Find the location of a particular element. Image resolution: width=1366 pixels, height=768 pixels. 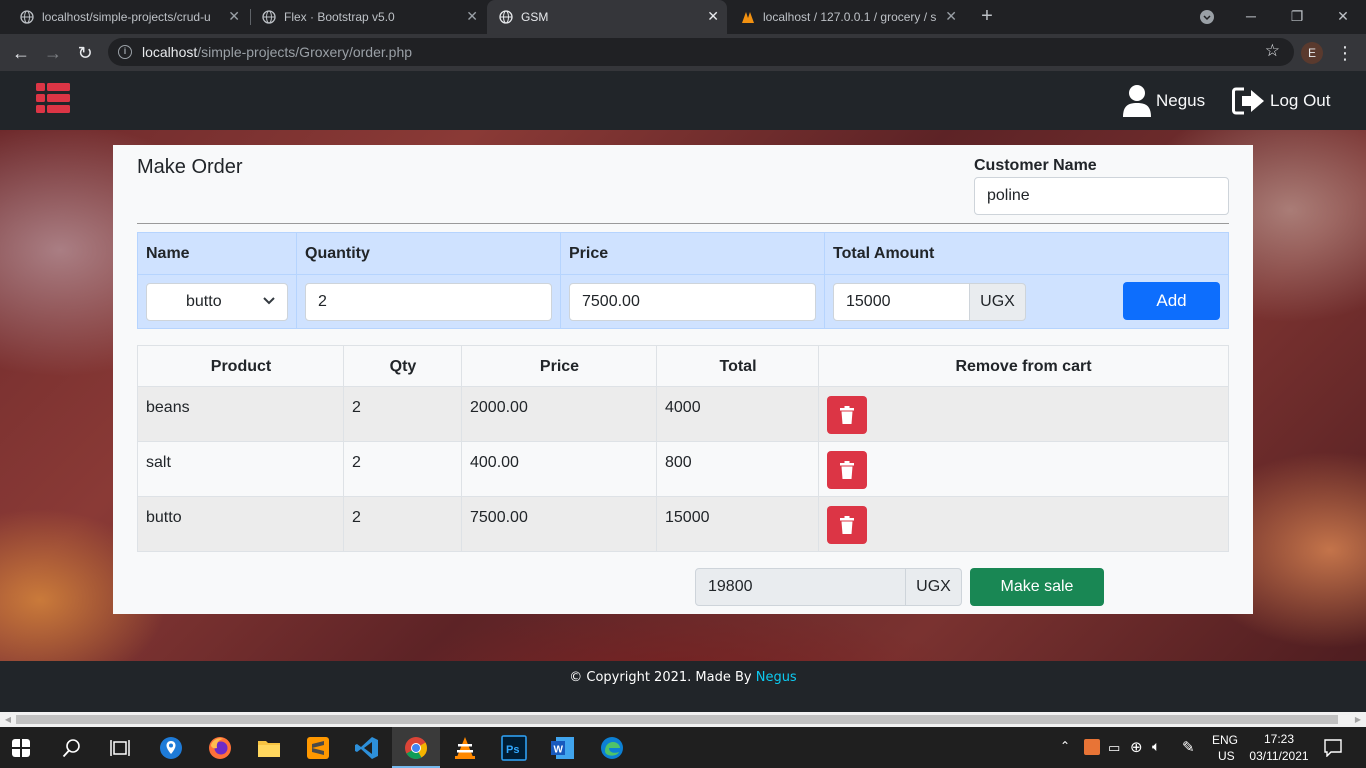

product-select-value: butto is located at coordinates (204, 301).